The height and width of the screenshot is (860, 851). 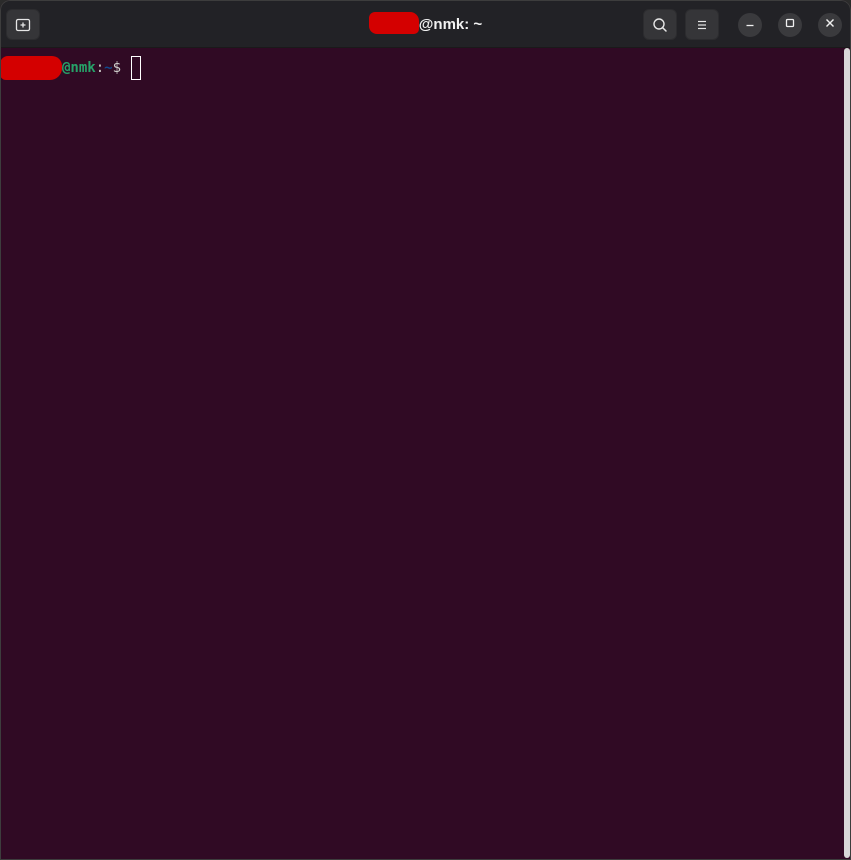 I want to click on minimize-icon, so click(x=750, y=25).